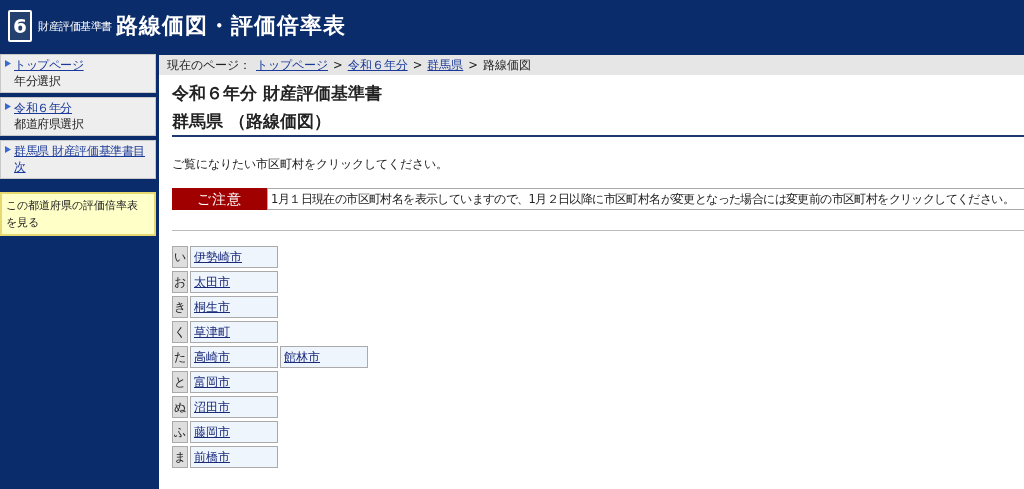  Describe the element at coordinates (180, 382) in the screenshot. I see `kana-label: と` at that location.